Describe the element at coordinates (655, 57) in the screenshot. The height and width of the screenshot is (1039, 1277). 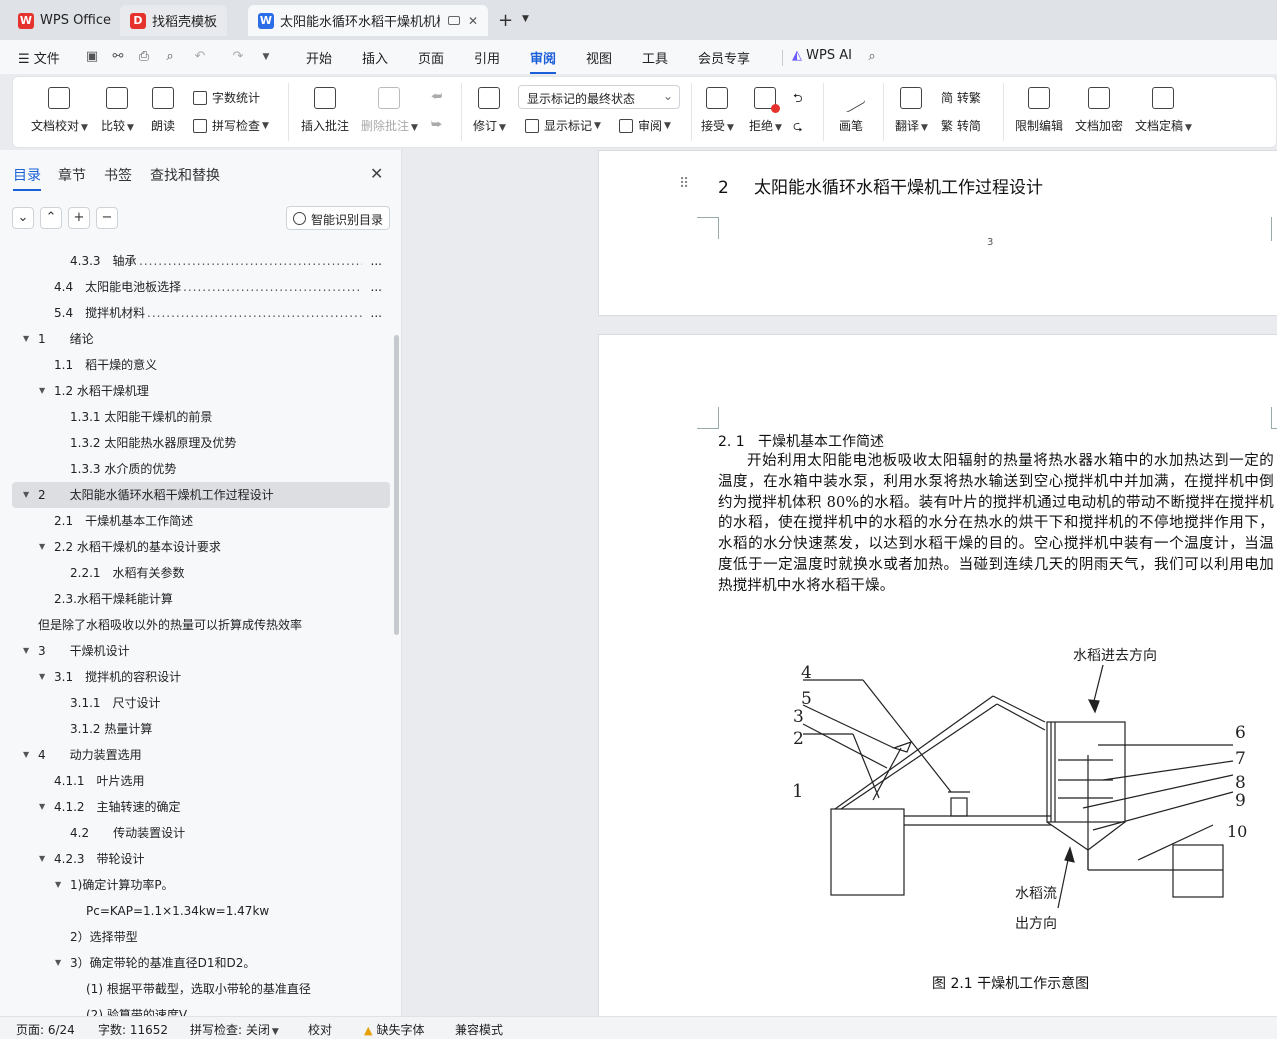
I see `menu-tools: 工具` at that location.